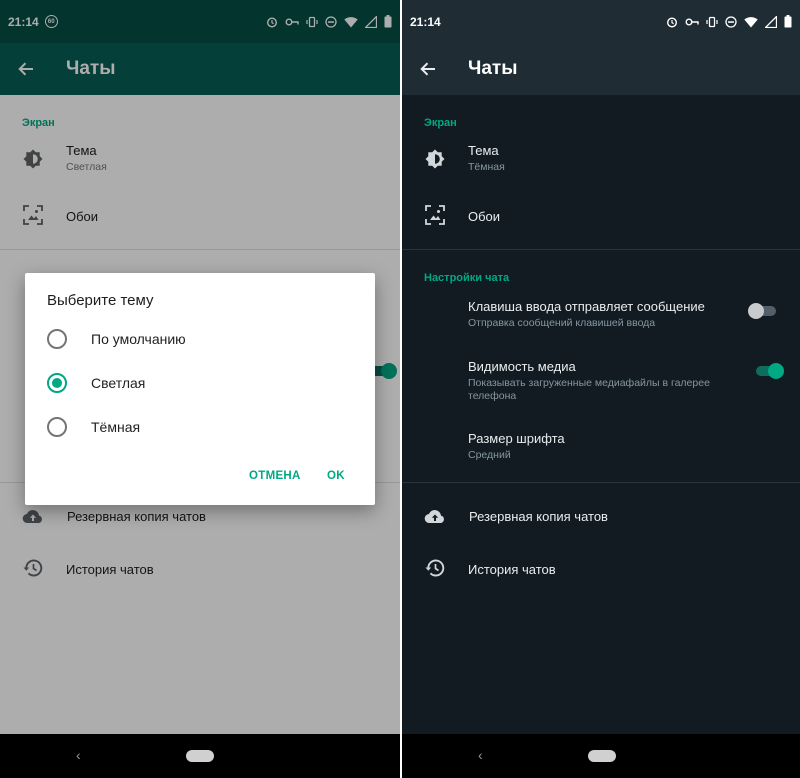  I want to click on theme-option-default: По умолчанию, so click(116, 339).